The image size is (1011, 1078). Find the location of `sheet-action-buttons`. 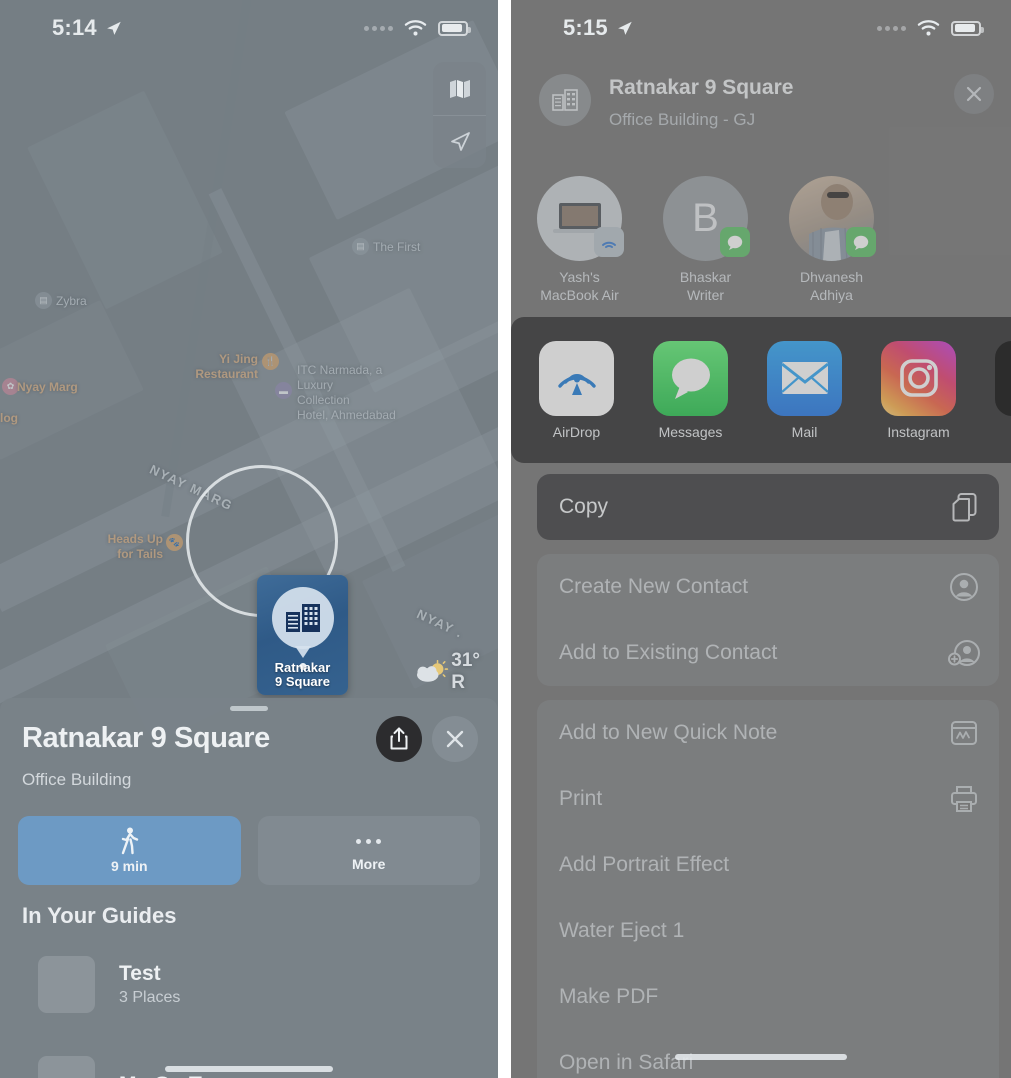

sheet-action-buttons is located at coordinates (427, 739).